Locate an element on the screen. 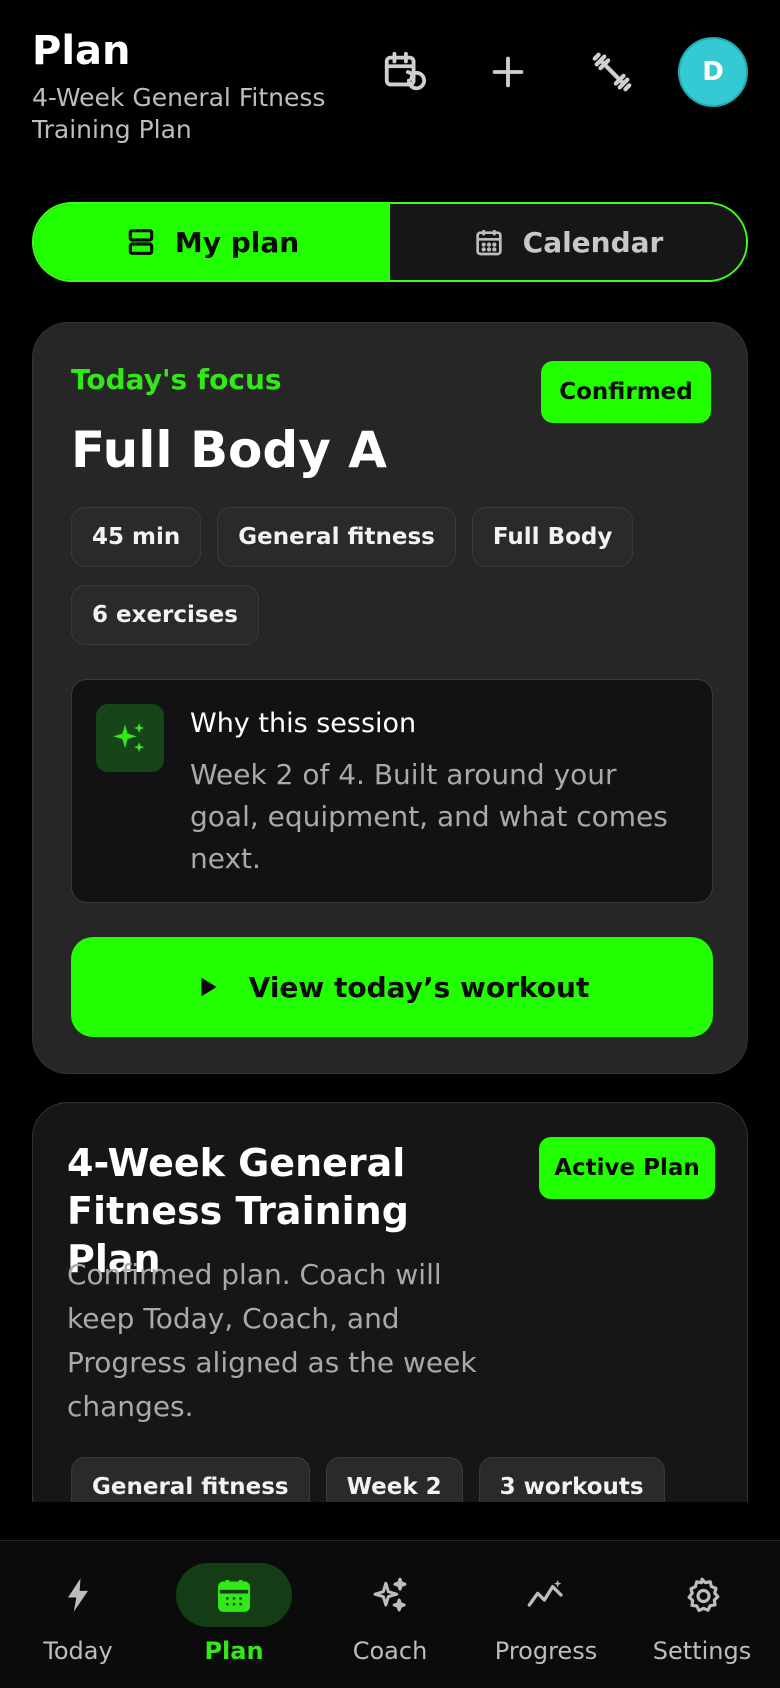  nav-item-coach: Coach is located at coordinates (390, 1614).